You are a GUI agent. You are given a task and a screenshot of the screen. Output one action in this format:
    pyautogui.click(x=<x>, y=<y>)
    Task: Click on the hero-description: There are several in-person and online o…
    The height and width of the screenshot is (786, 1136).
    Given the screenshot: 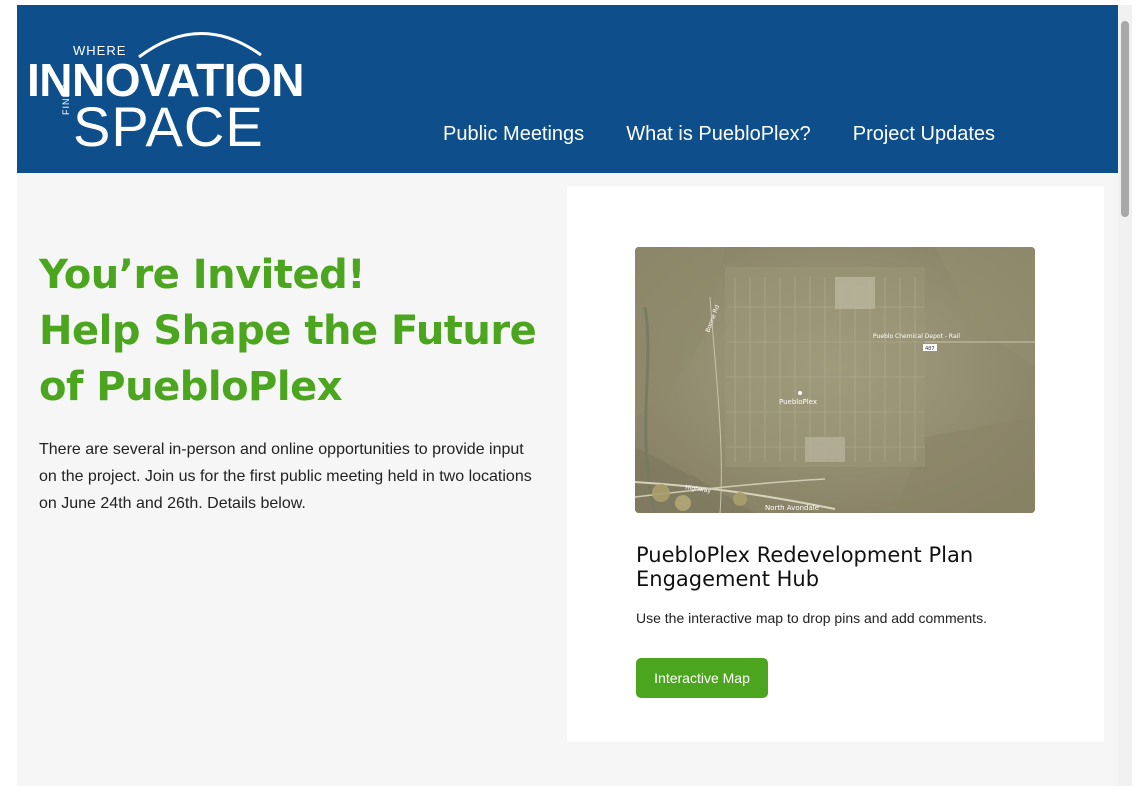 What is the action you would take?
    pyautogui.click(x=285, y=476)
    